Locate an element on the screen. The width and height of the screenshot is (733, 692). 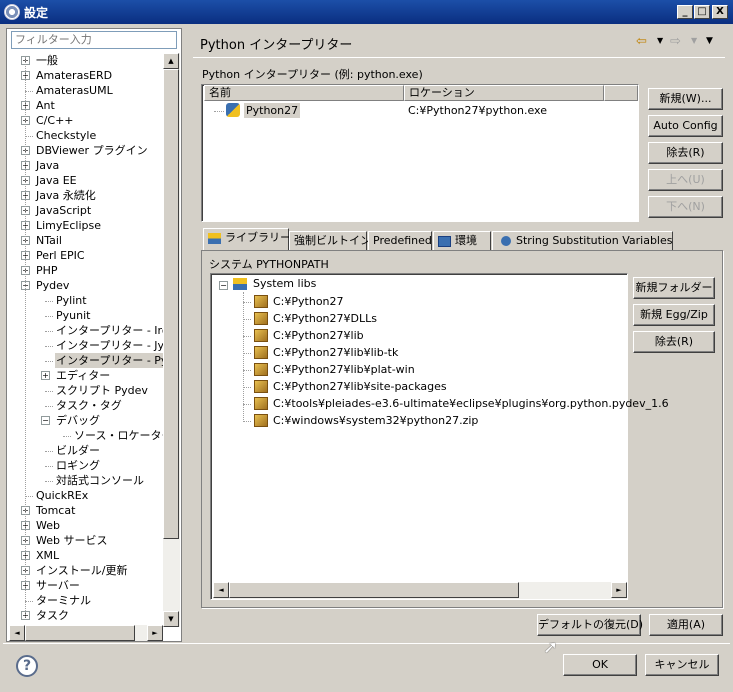
path-item: C:¥Python27¥lib¥site-packages is located at coordinates (419, 387).